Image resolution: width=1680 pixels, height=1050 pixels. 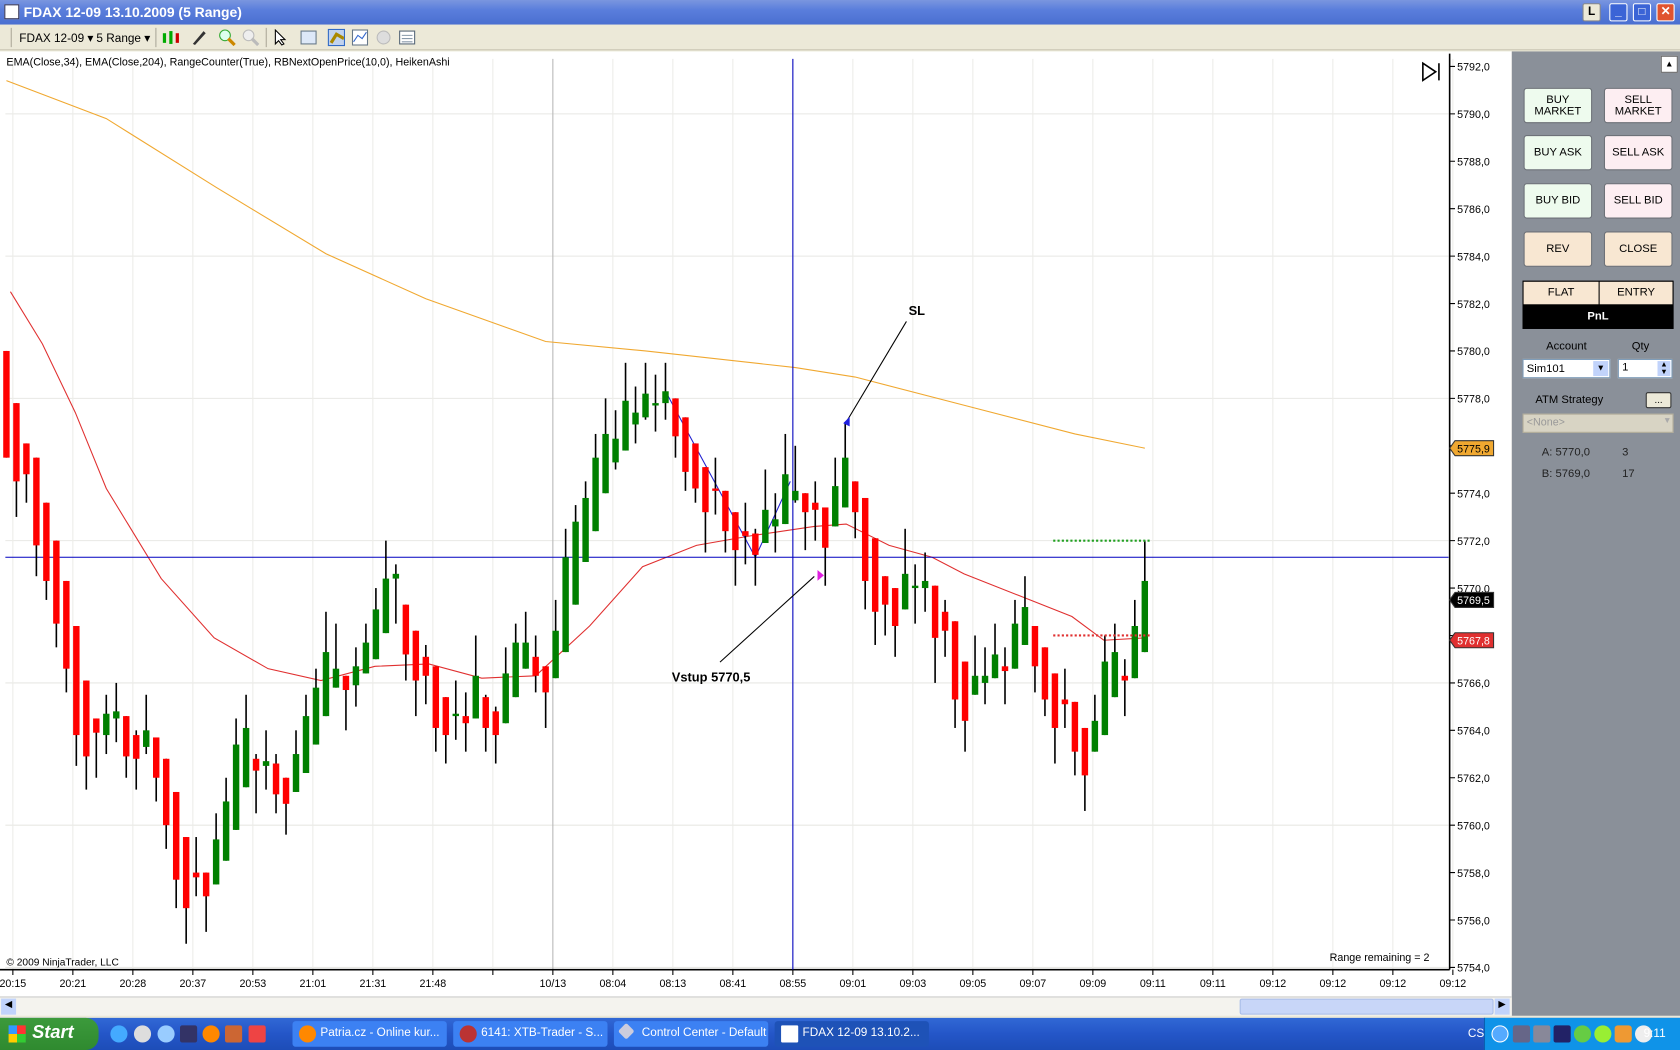 What do you see at coordinates (1669, 64) in the screenshot?
I see `collapse-up-icon: ▲` at bounding box center [1669, 64].